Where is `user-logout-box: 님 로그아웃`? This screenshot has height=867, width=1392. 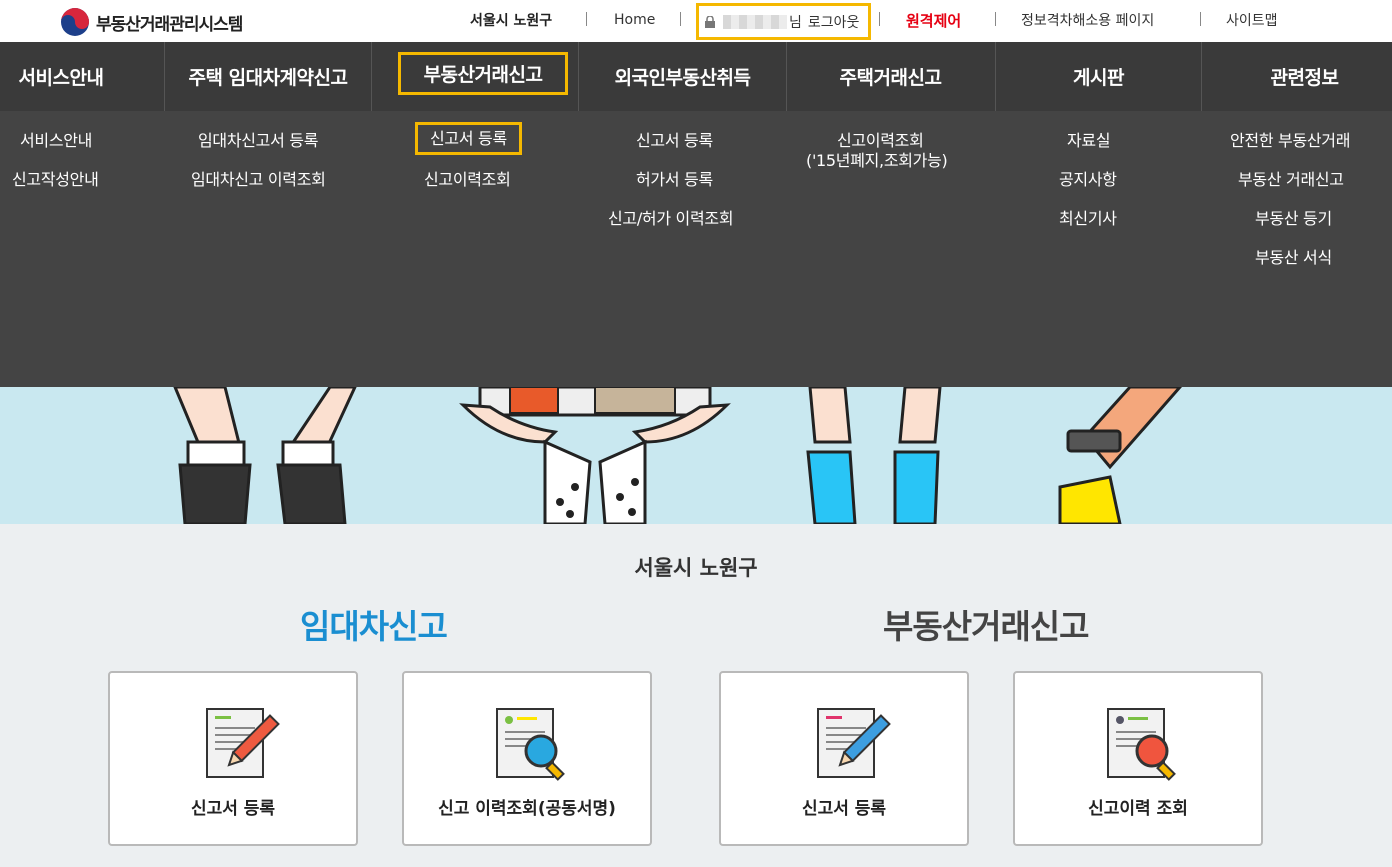
user-logout-box: 님 로그아웃 is located at coordinates (783, 21).